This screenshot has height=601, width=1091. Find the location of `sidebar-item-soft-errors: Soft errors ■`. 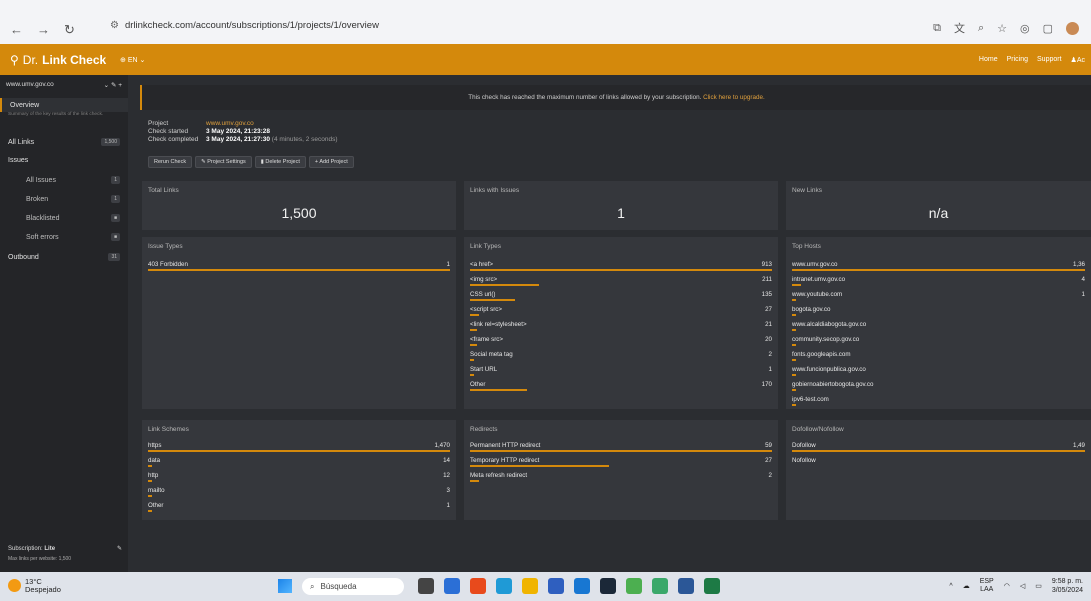

sidebar-item-soft-errors: Soft errors ■ is located at coordinates (64, 237).